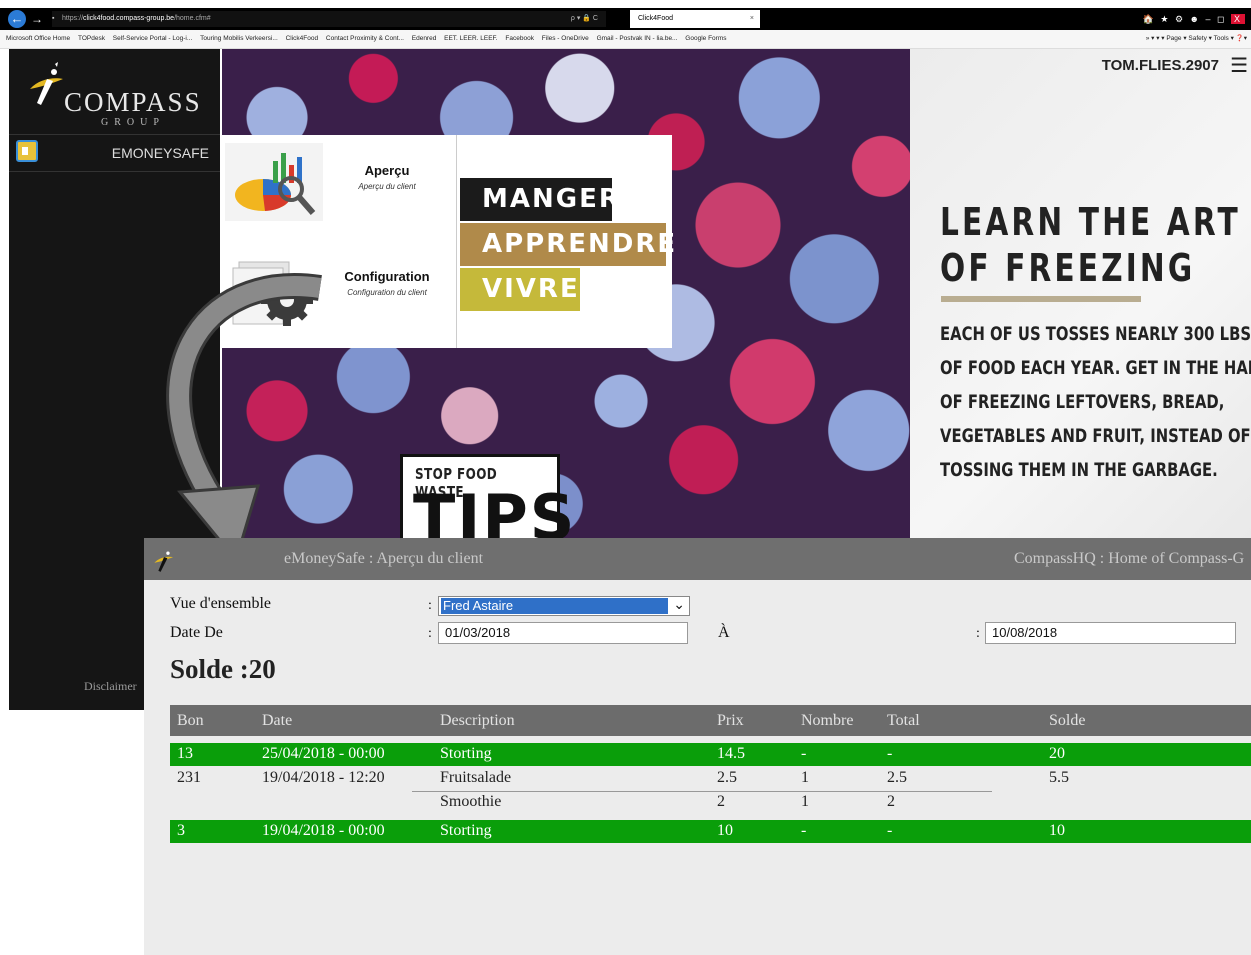  What do you see at coordinates (891, 801) in the screenshot?
I see `cell-total: 2` at bounding box center [891, 801].